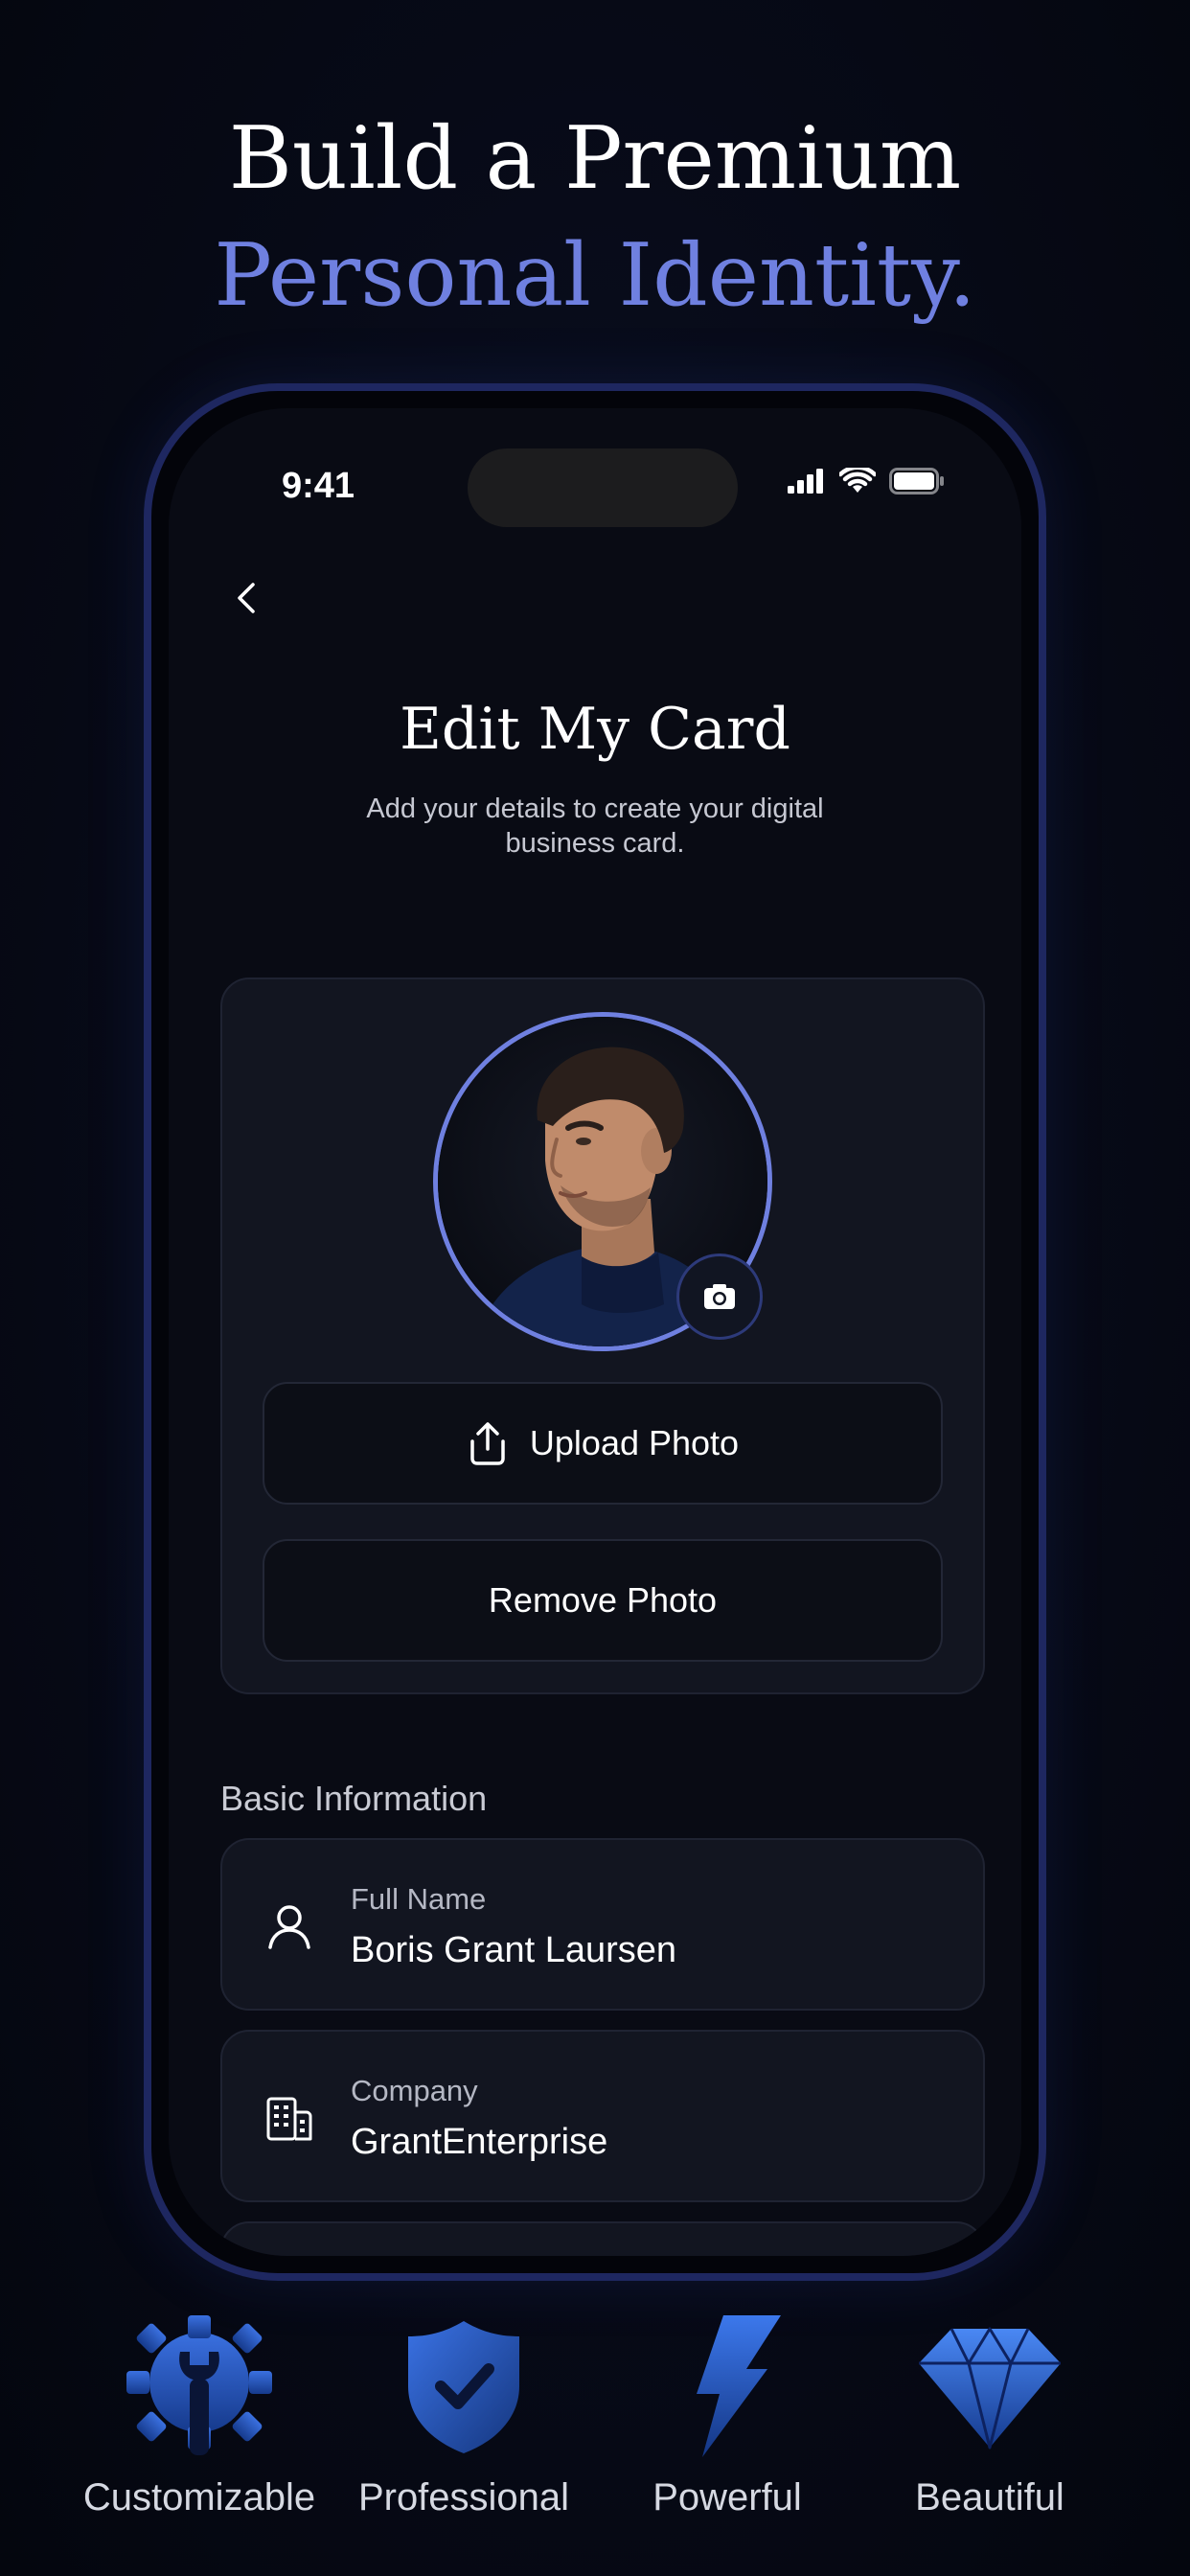  I want to click on feature-professional: Professional, so click(464, 2414).